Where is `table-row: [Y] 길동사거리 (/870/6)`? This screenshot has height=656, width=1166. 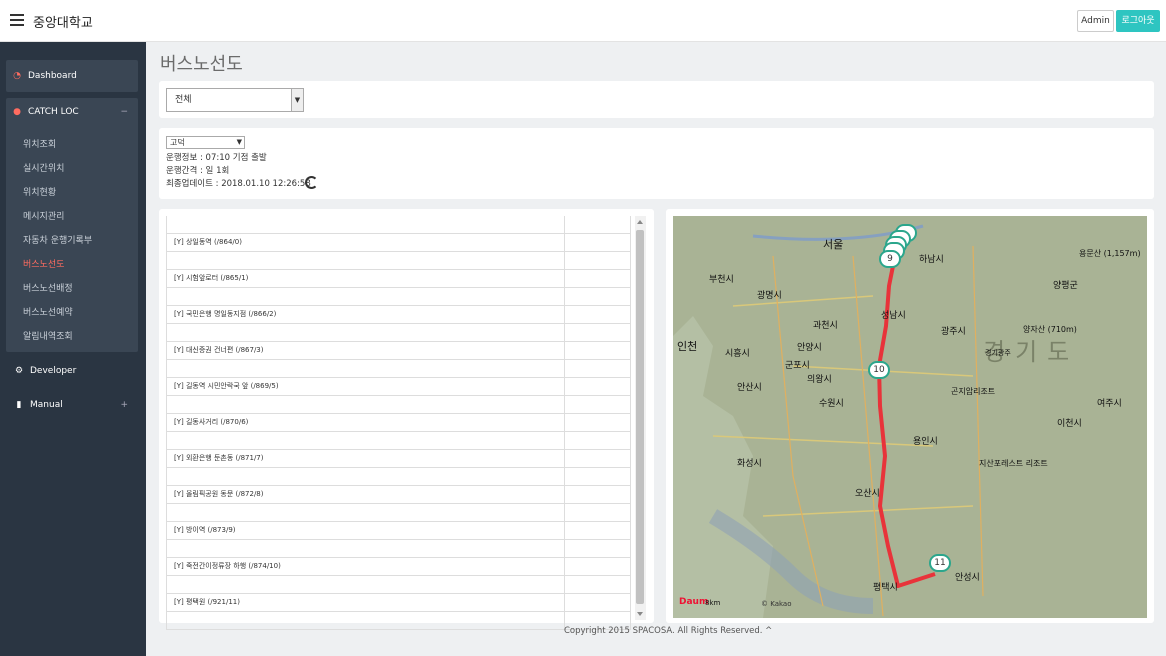
table-row: [Y] 길동사거리 (/870/6) is located at coordinates (398, 423).